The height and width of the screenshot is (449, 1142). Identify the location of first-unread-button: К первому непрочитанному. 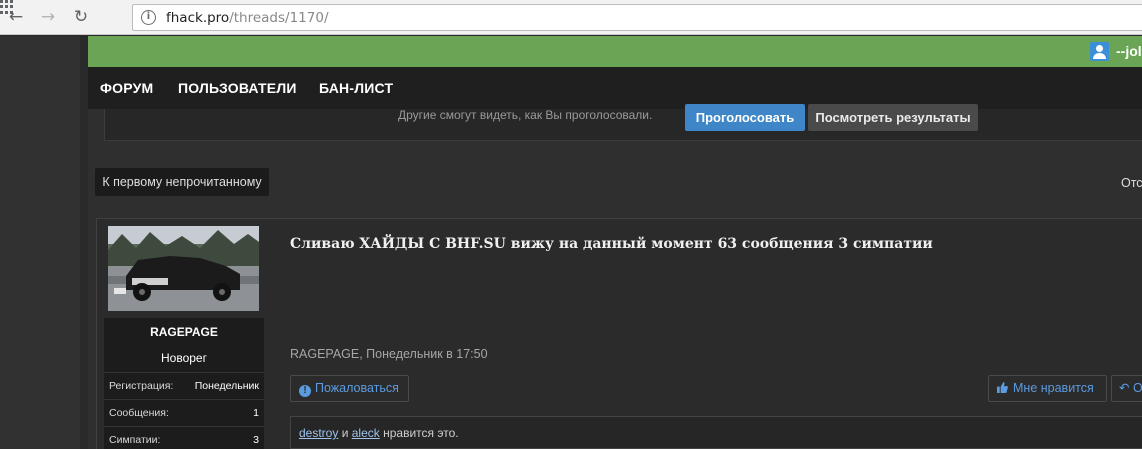
(182, 182).